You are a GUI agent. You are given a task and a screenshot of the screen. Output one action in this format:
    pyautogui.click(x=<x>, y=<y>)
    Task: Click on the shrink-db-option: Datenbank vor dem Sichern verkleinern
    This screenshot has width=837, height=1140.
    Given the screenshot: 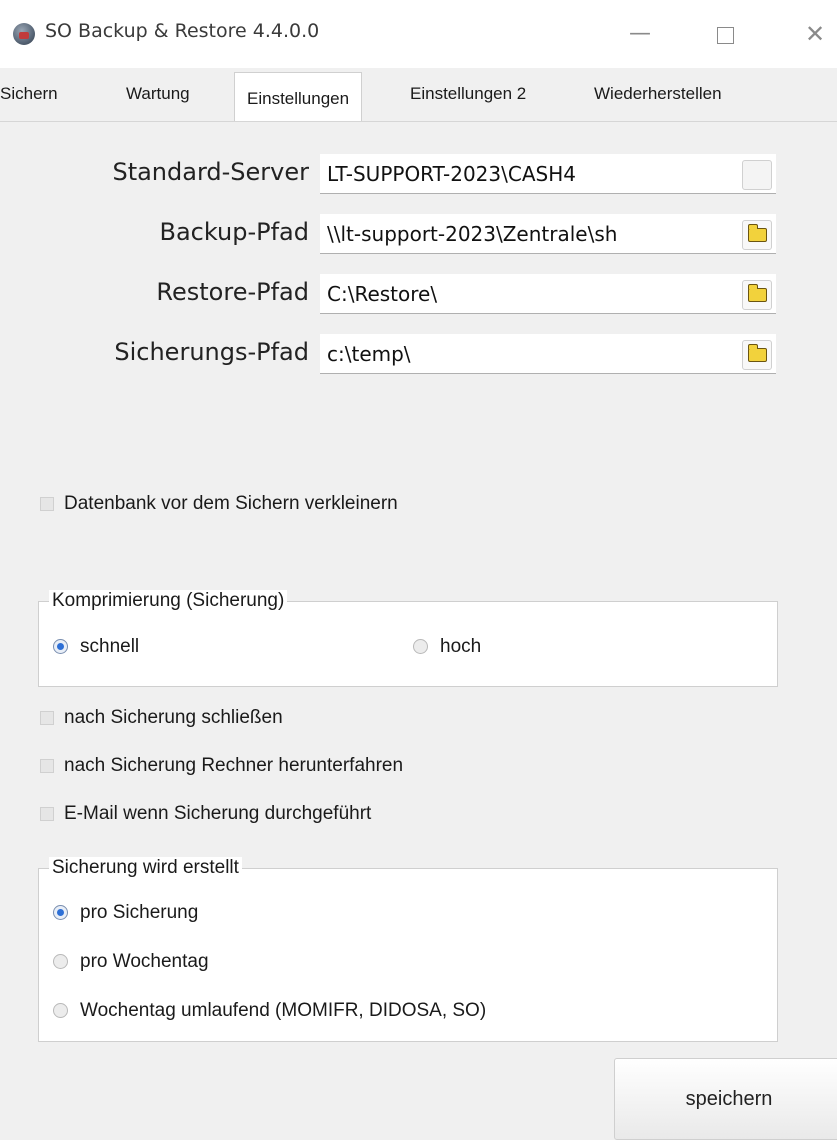 What is the action you would take?
    pyautogui.click(x=219, y=504)
    